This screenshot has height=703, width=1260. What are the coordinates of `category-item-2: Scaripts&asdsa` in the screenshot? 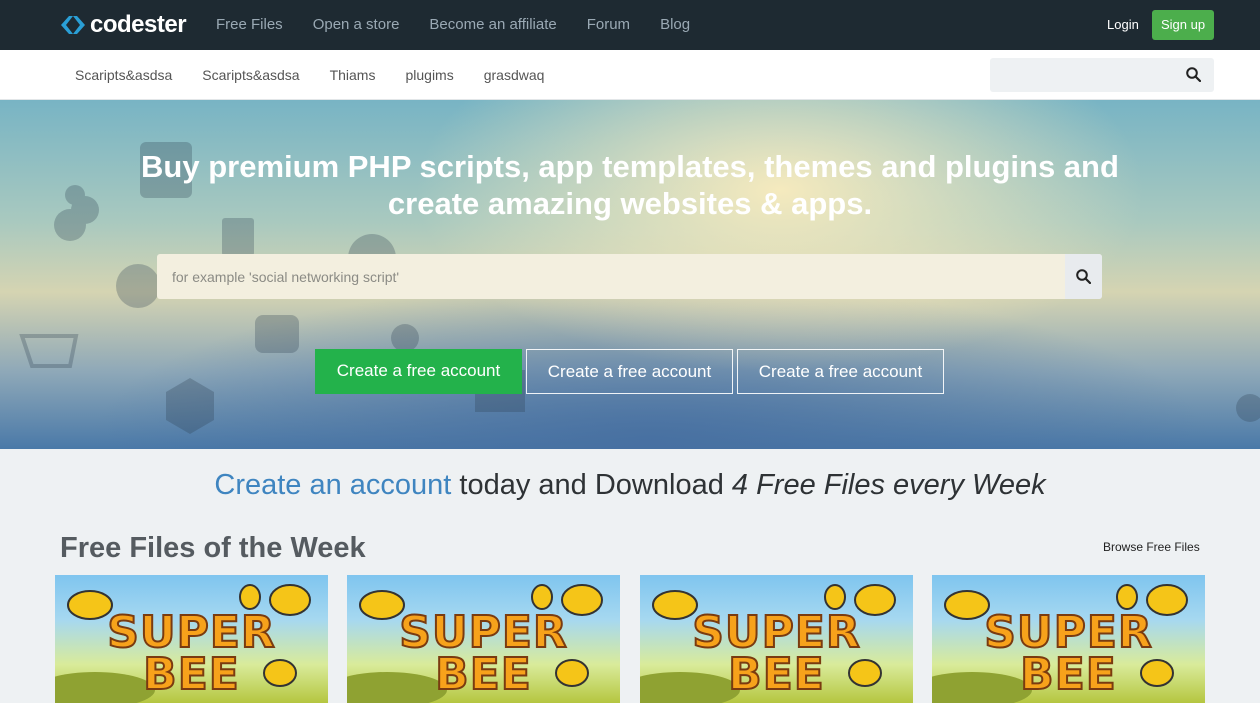 It's located at (250, 75).